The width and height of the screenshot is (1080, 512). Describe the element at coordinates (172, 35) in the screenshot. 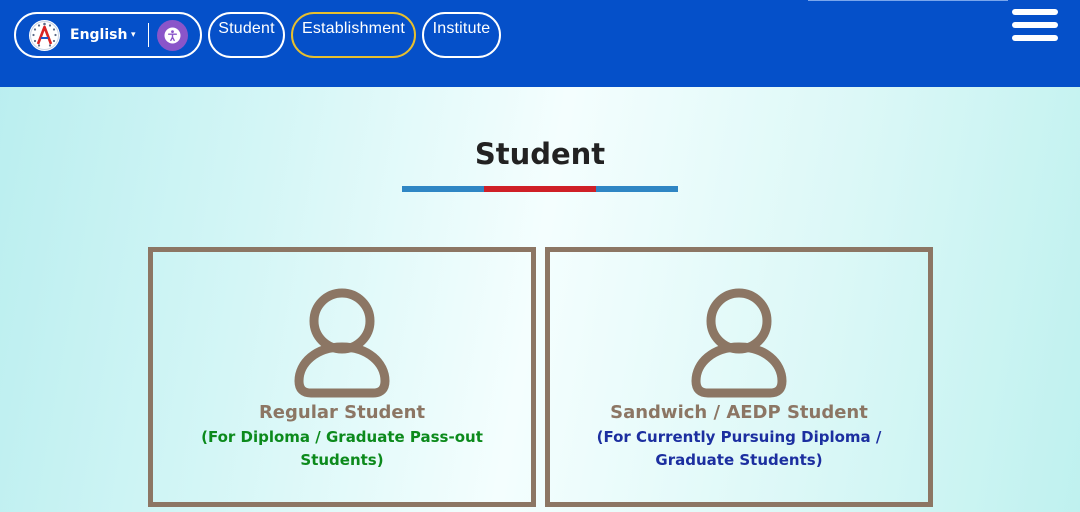

I see `accessibility-icon` at that location.